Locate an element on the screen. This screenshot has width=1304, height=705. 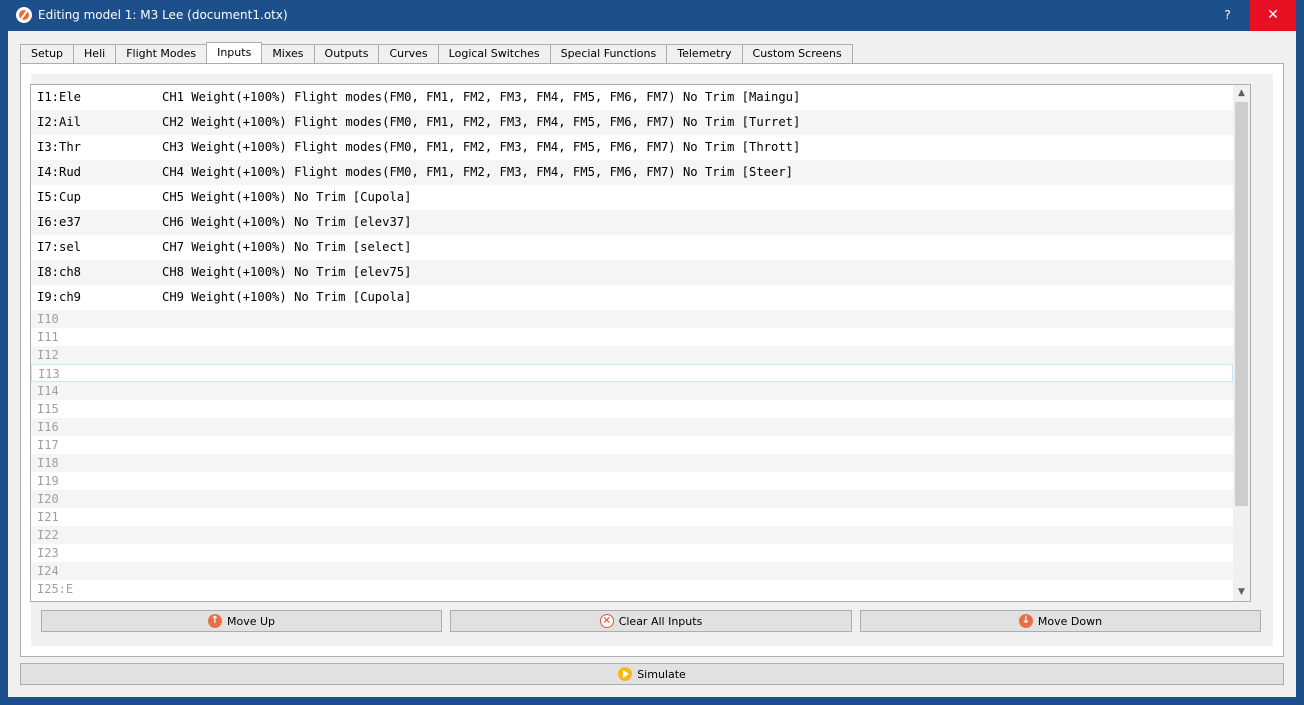
move-down-button: ↓ Move Down is located at coordinates (1060, 621).